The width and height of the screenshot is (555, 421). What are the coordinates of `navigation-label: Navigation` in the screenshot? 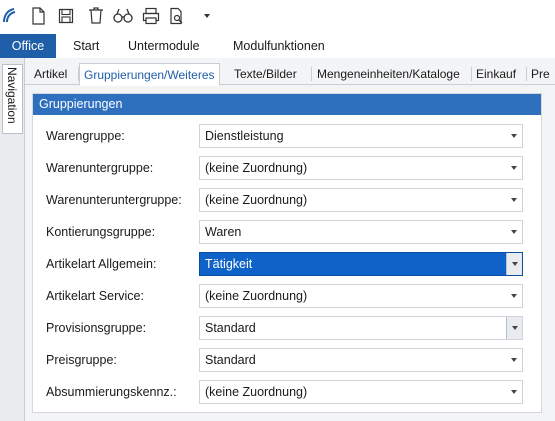 It's located at (12, 95).